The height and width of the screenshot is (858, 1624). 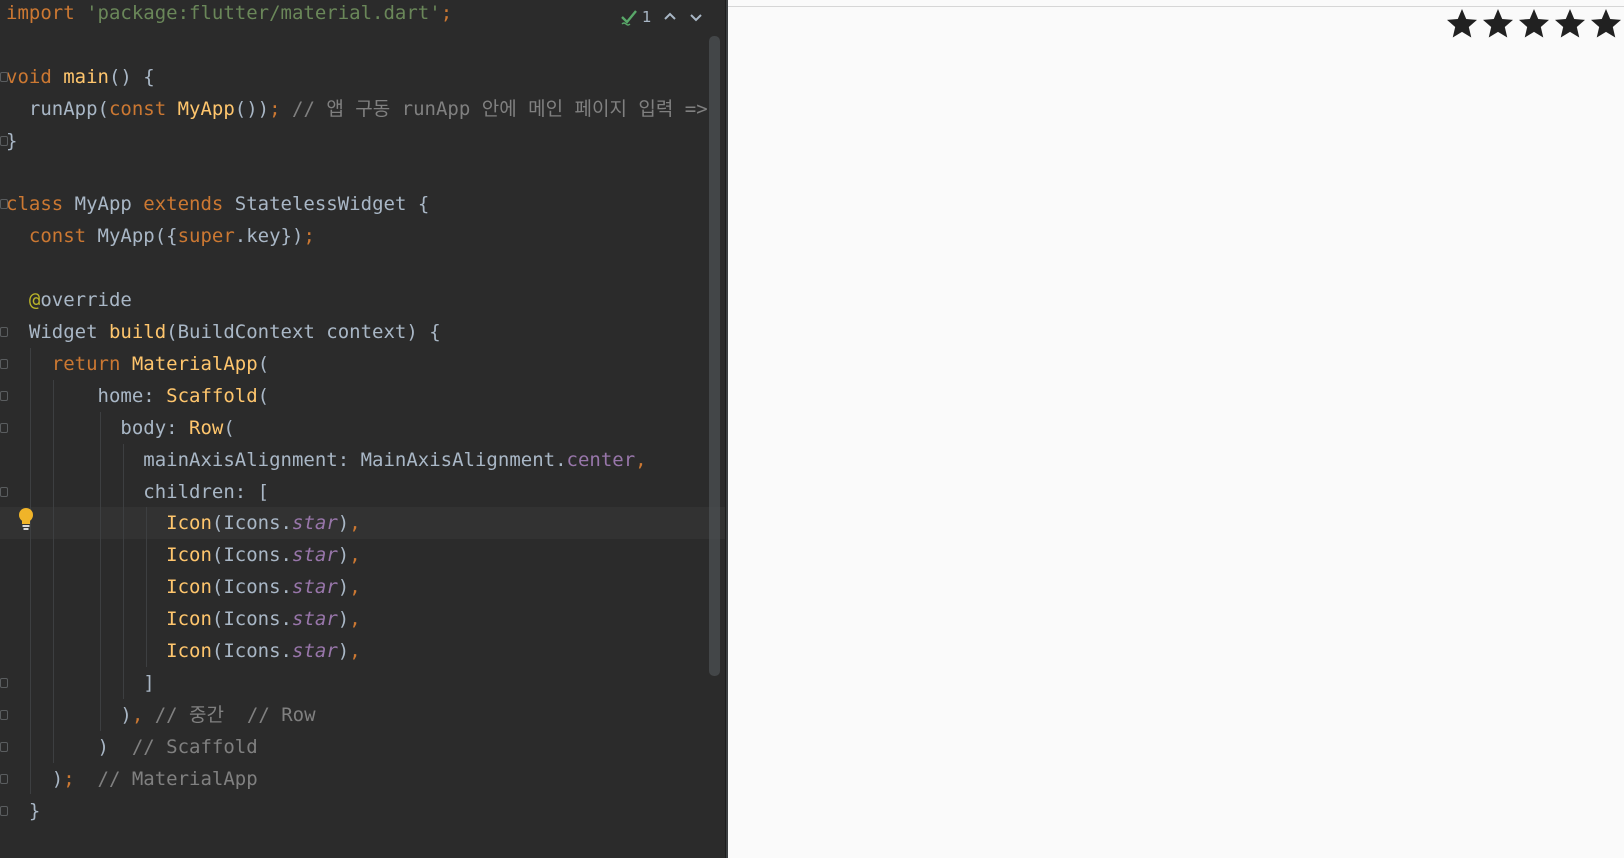 I want to click on lightbulb-icon, so click(x=26, y=519).